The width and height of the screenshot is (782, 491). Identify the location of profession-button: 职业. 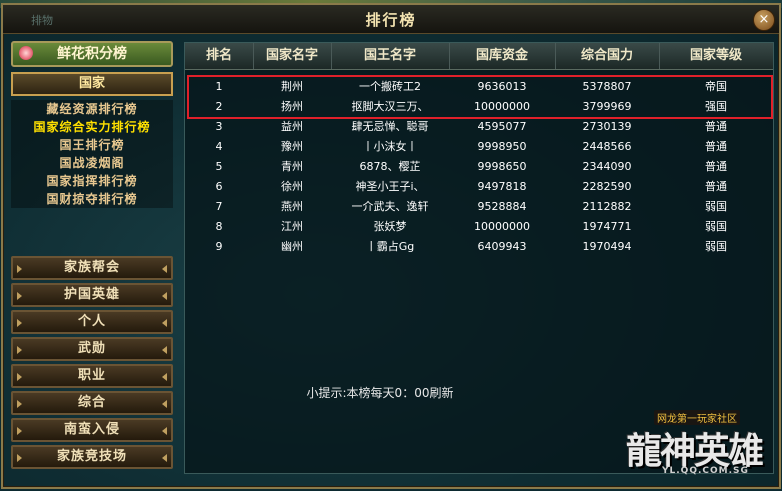
(92, 376).